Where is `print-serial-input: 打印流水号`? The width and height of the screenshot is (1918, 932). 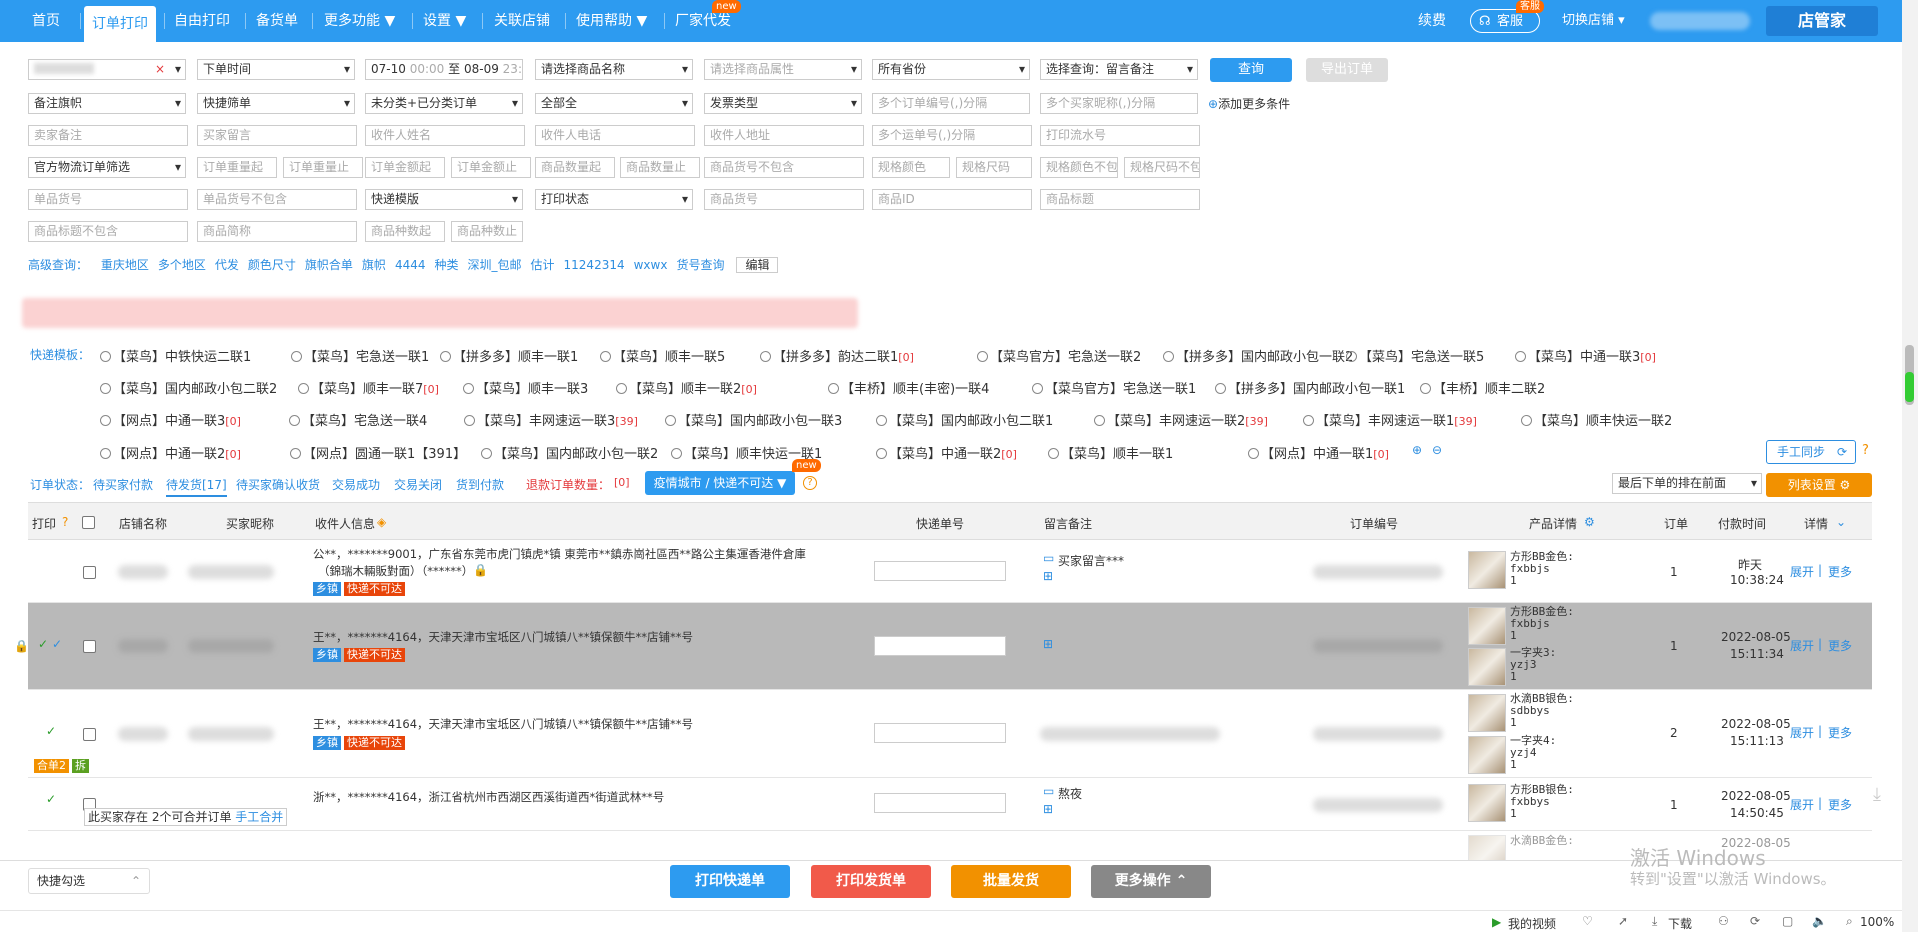
print-serial-input: 打印流水号 is located at coordinates (1120, 135).